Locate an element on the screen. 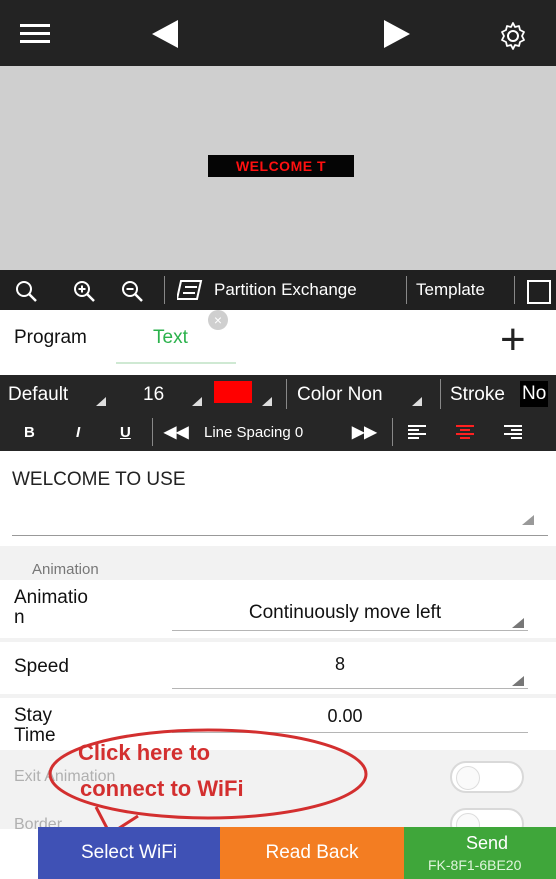  program-tabs: Program Text × + is located at coordinates (278, 342).